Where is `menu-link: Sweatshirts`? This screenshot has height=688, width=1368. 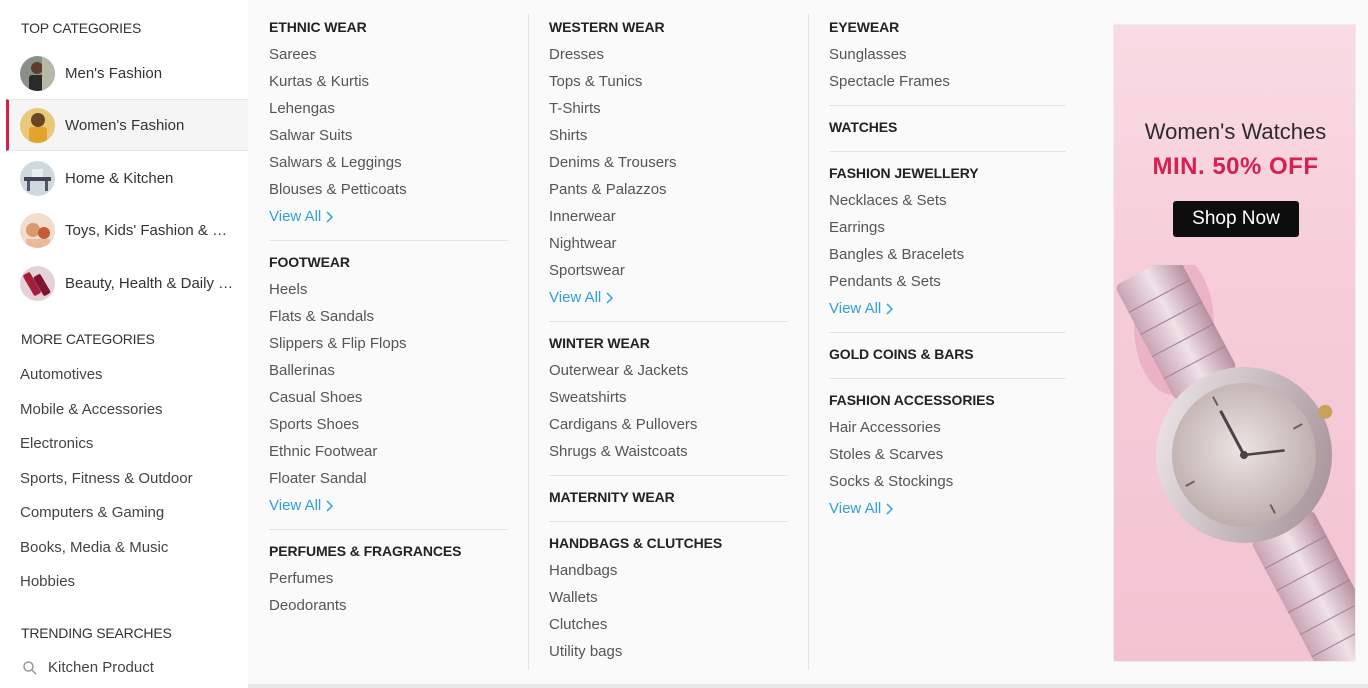
menu-link: Sweatshirts is located at coordinates (668, 397).